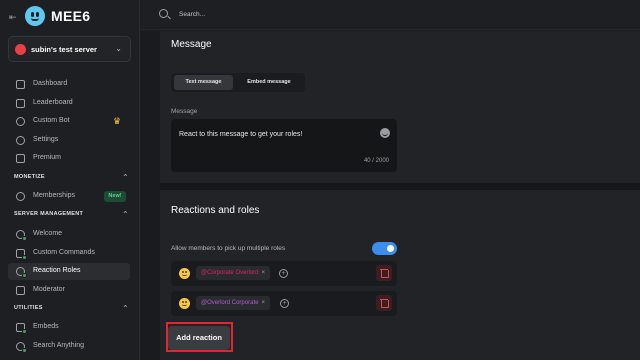  Describe the element at coordinates (46, 139) in the screenshot. I see `sidebar-item-label: Settings` at that location.